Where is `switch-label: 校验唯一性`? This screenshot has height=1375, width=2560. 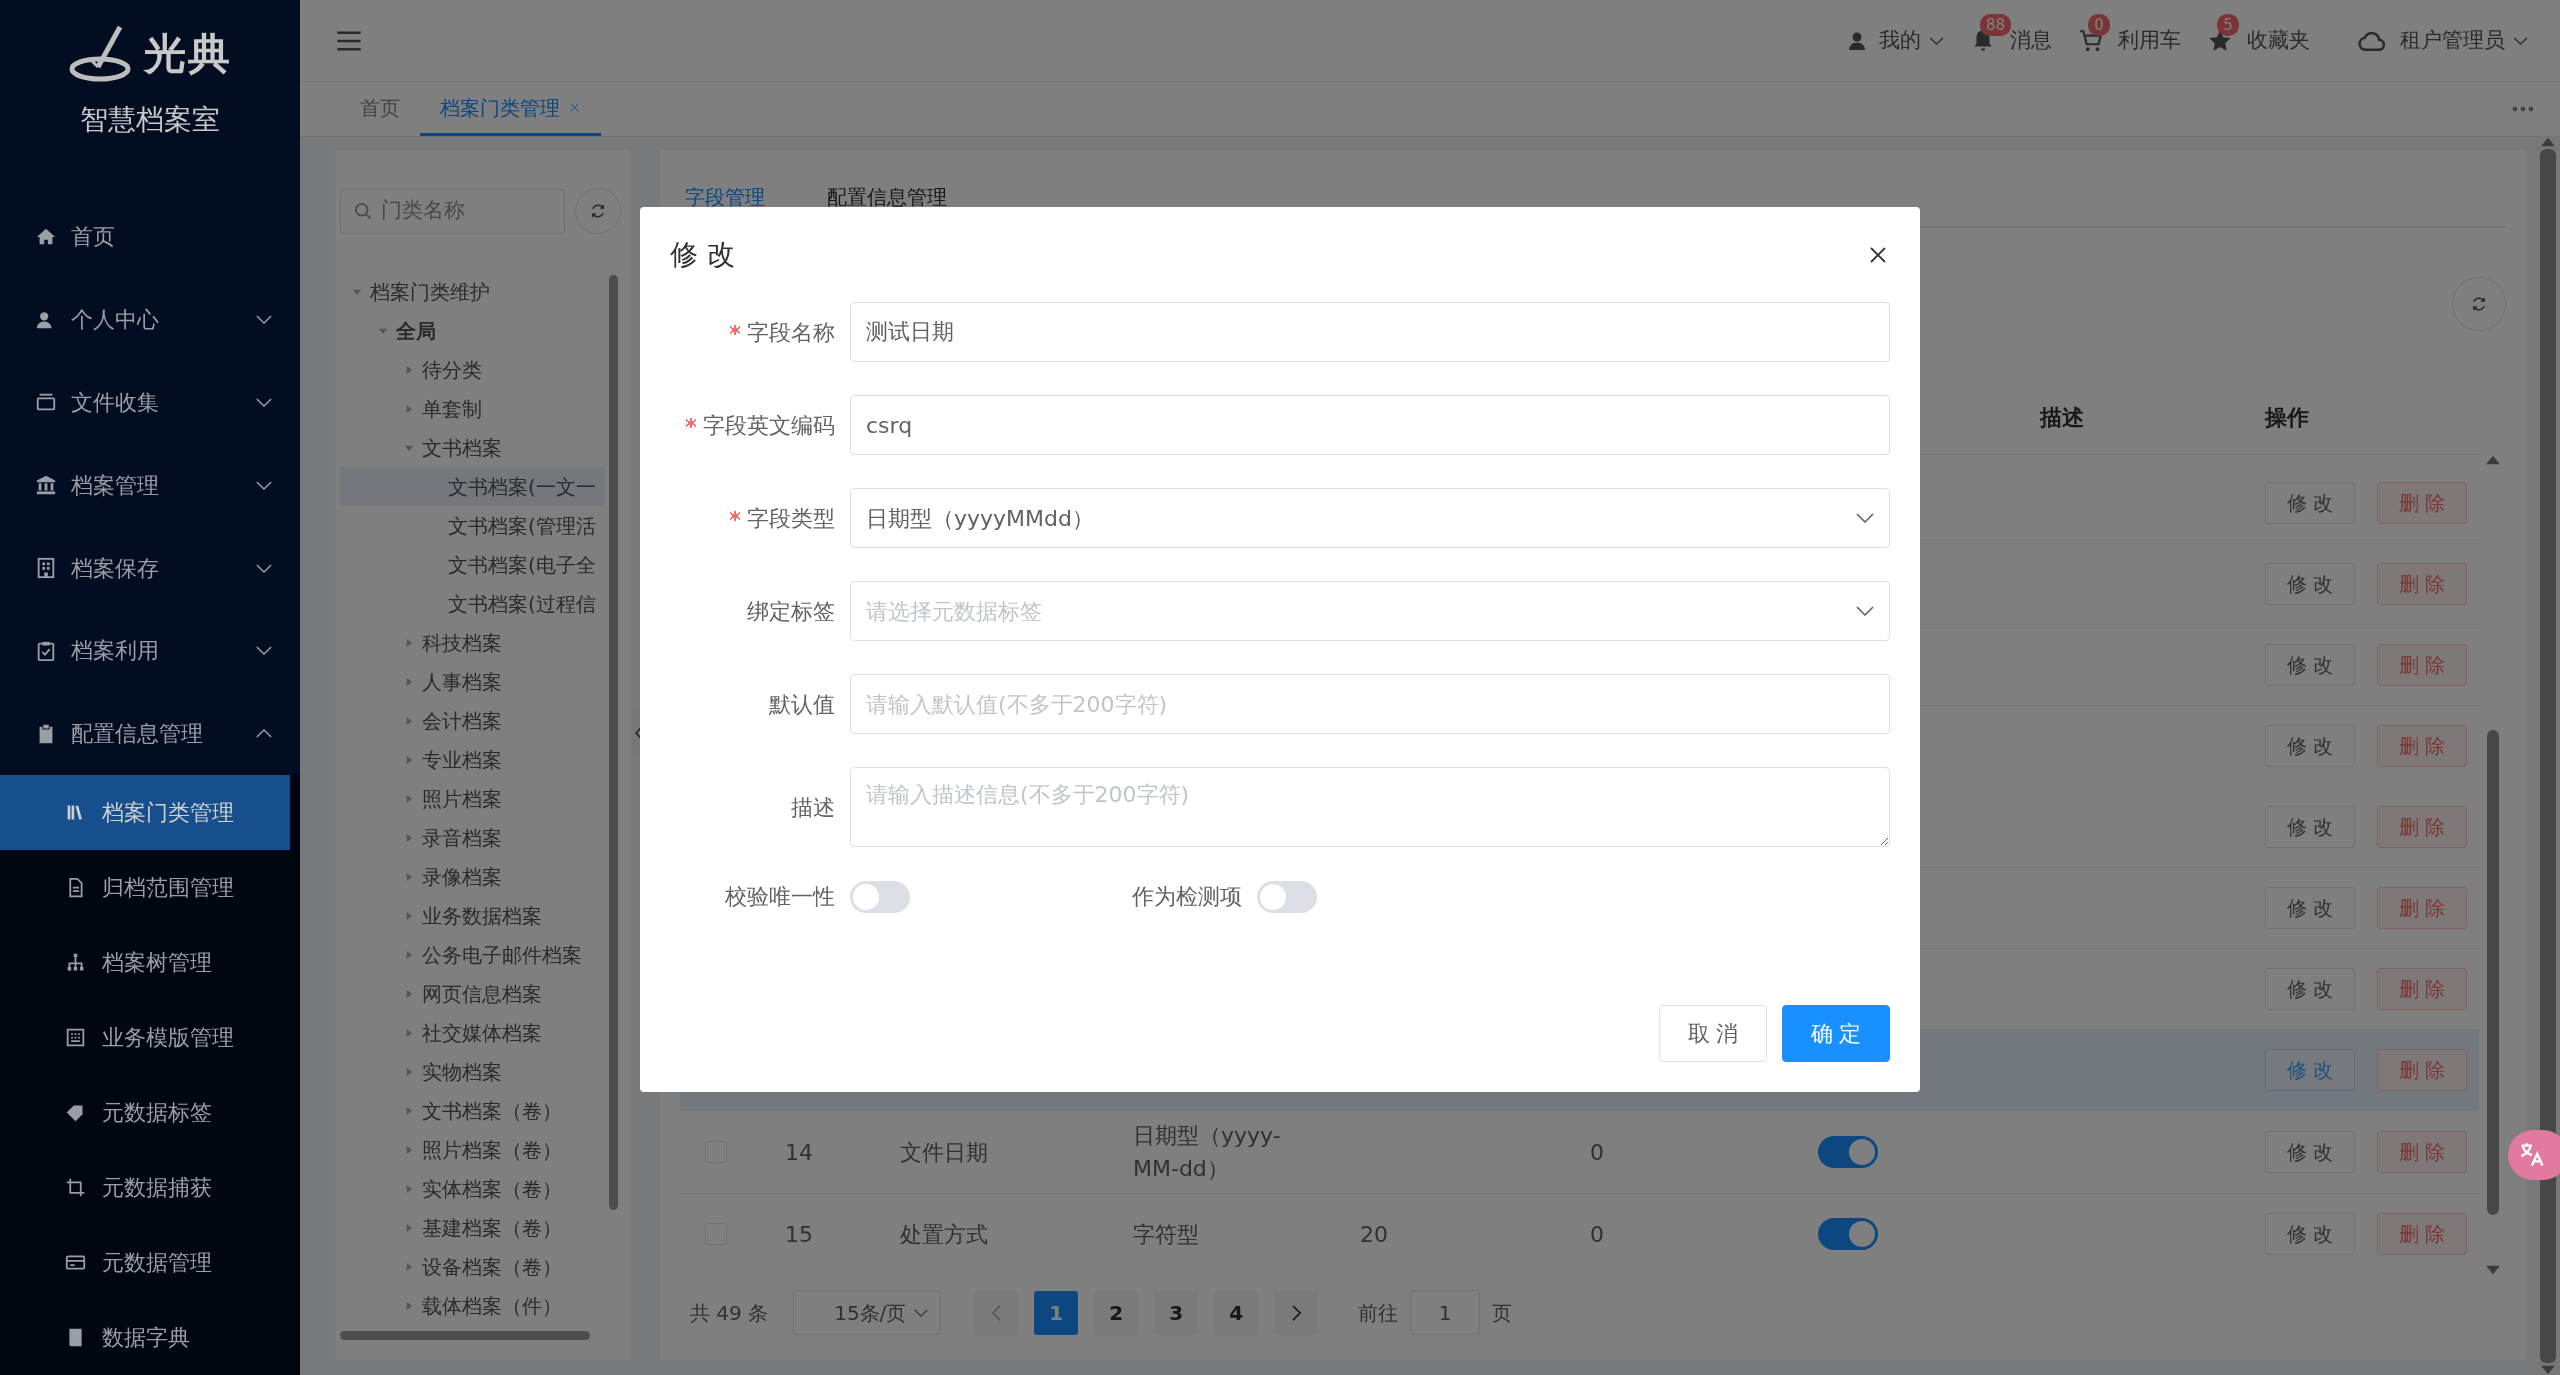
switch-label: 校验唯一性 is located at coordinates (780, 897).